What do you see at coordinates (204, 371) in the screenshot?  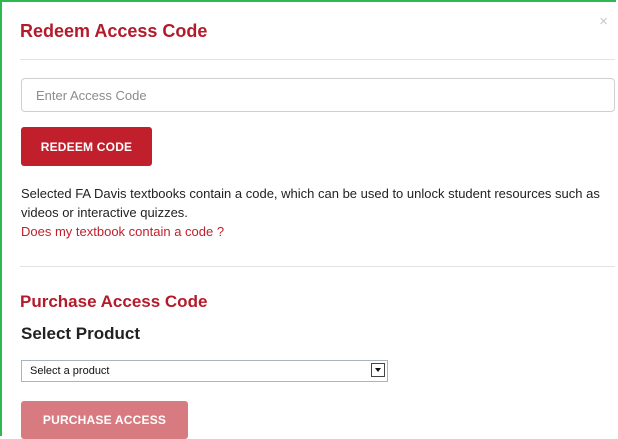 I see `product-select: Select a product` at bounding box center [204, 371].